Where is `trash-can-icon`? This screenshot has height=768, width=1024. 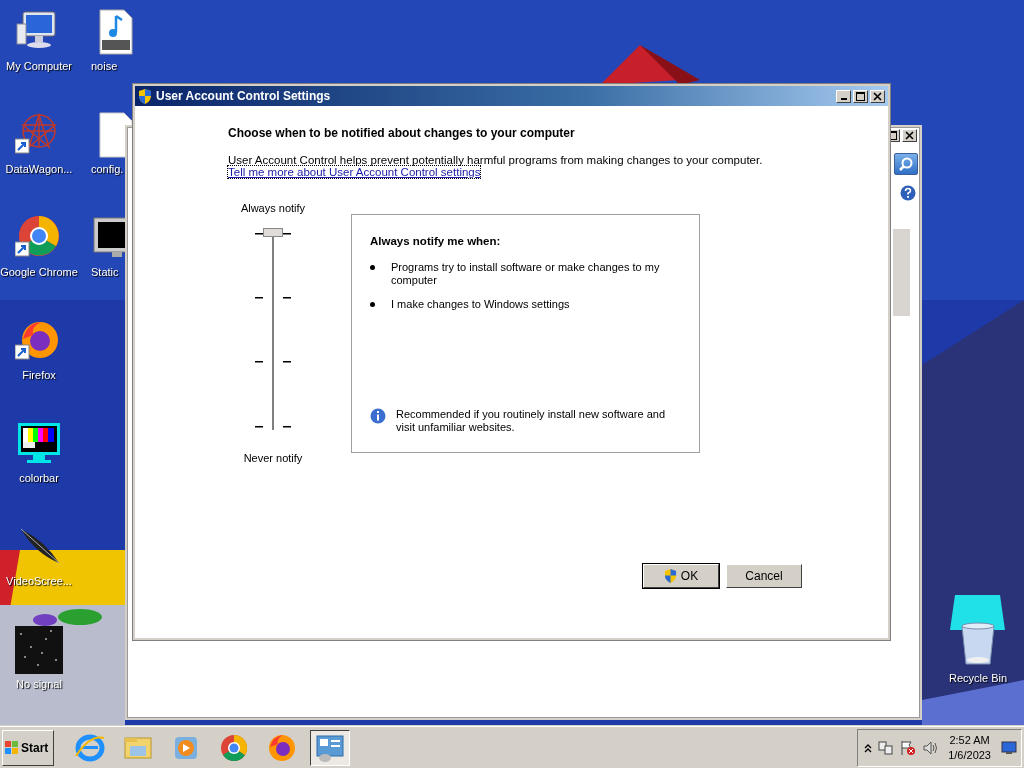
trash-can-icon is located at coordinates (978, 644).